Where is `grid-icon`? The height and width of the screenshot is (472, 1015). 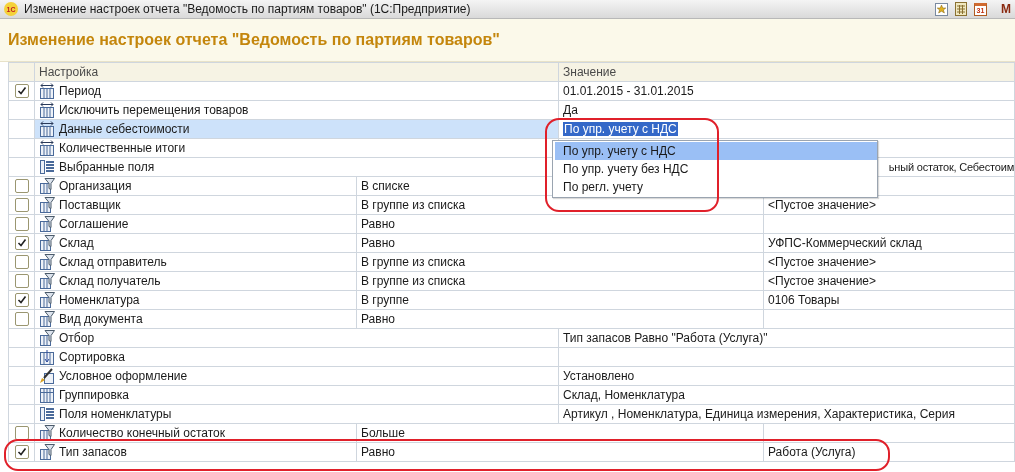
grid-icon is located at coordinates (47, 395).